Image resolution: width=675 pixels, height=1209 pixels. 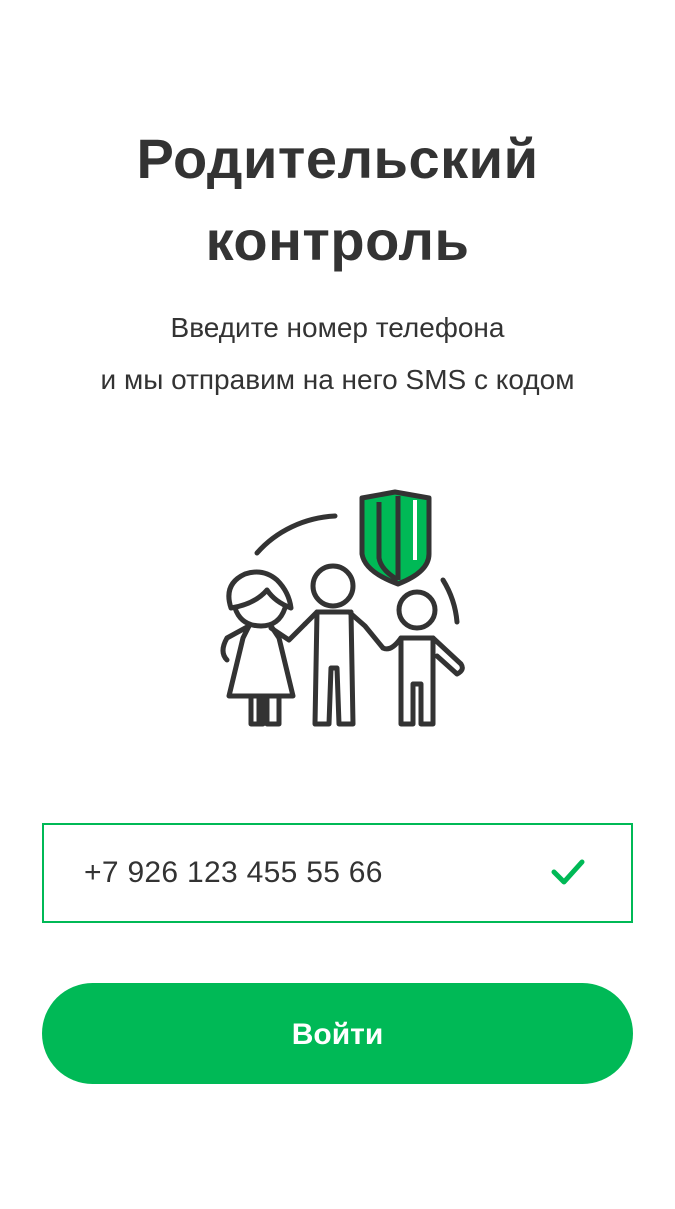 What do you see at coordinates (568, 872) in the screenshot?
I see `check-icon` at bounding box center [568, 872].